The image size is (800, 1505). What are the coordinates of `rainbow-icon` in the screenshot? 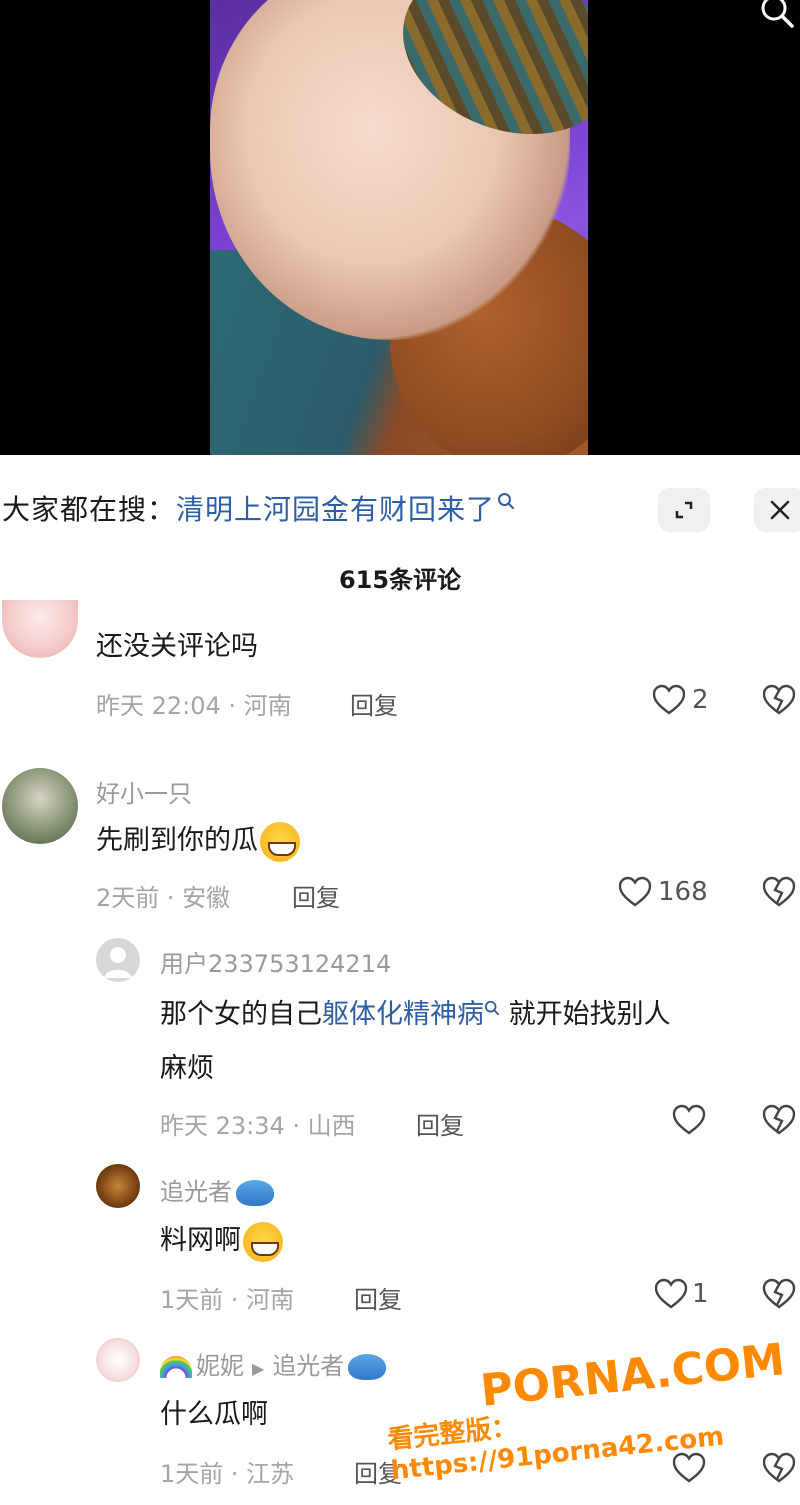 It's located at (176, 1367).